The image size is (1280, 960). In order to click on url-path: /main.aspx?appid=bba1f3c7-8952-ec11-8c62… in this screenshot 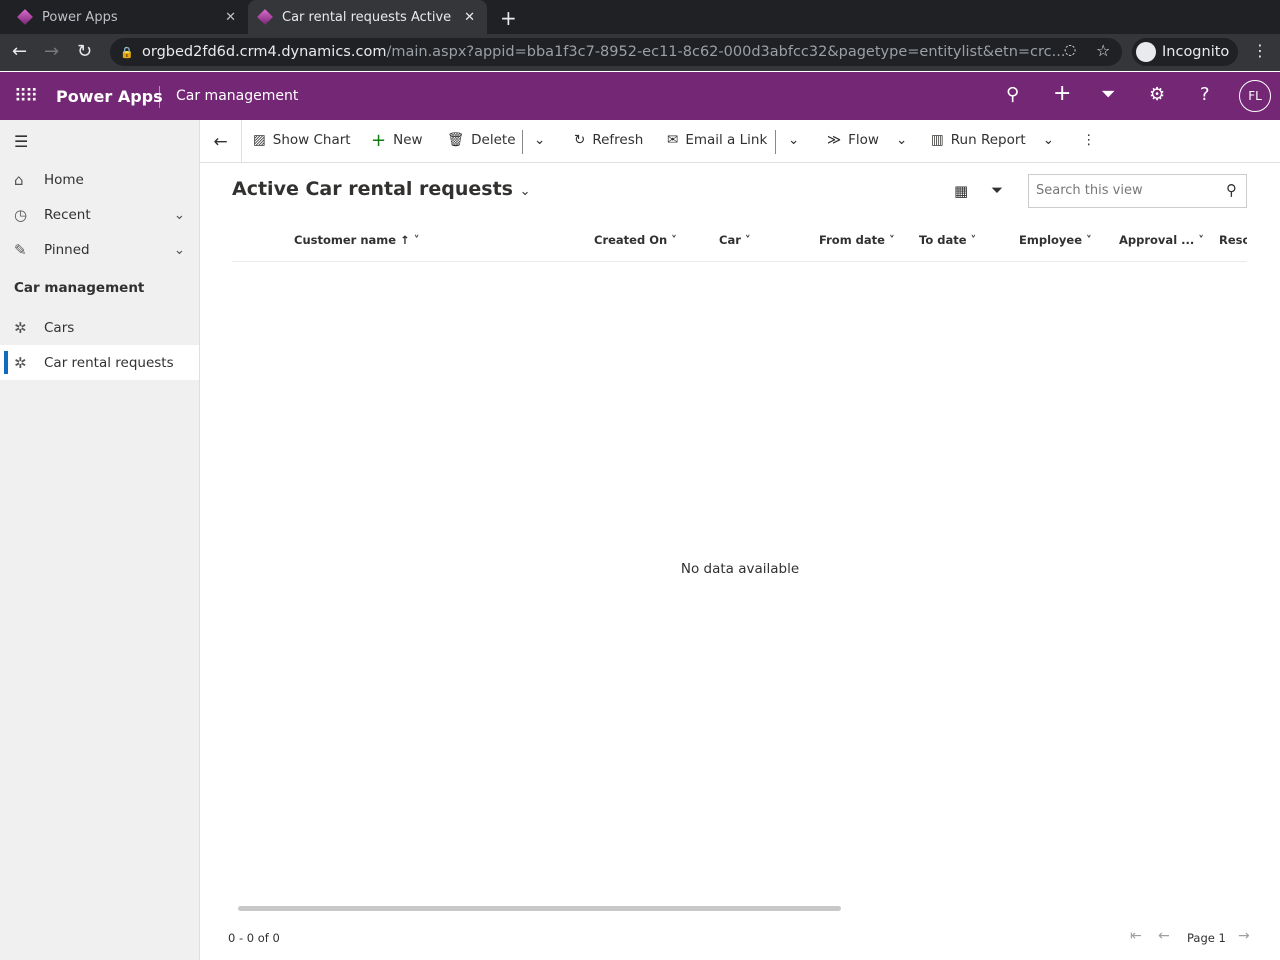, I will do `click(726, 52)`.